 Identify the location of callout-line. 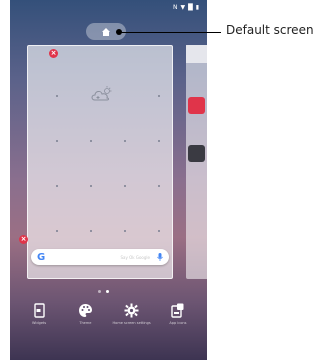
(171, 32).